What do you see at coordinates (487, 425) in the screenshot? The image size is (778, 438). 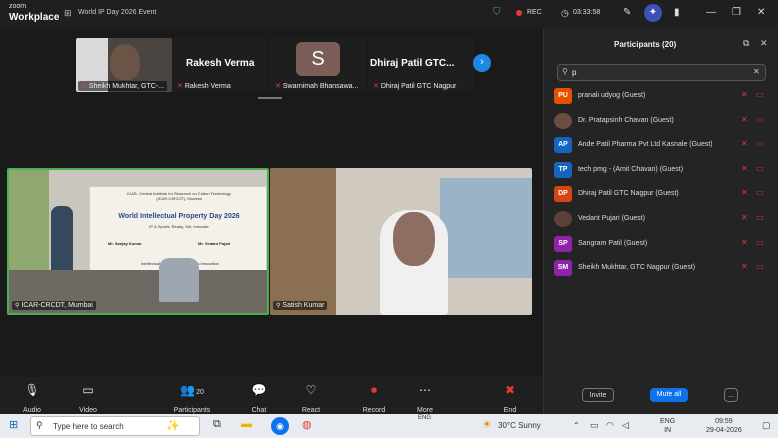 I see `weather-icon: ☀` at bounding box center [487, 425].